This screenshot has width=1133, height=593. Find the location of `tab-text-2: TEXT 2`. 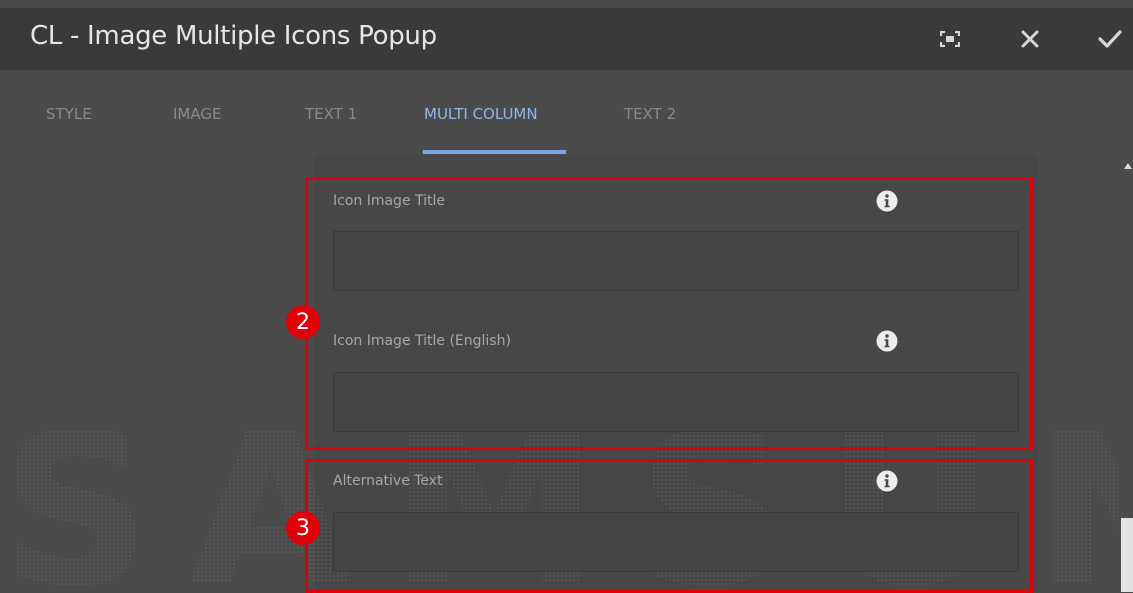

tab-text-2: TEXT 2 is located at coordinates (650, 114).